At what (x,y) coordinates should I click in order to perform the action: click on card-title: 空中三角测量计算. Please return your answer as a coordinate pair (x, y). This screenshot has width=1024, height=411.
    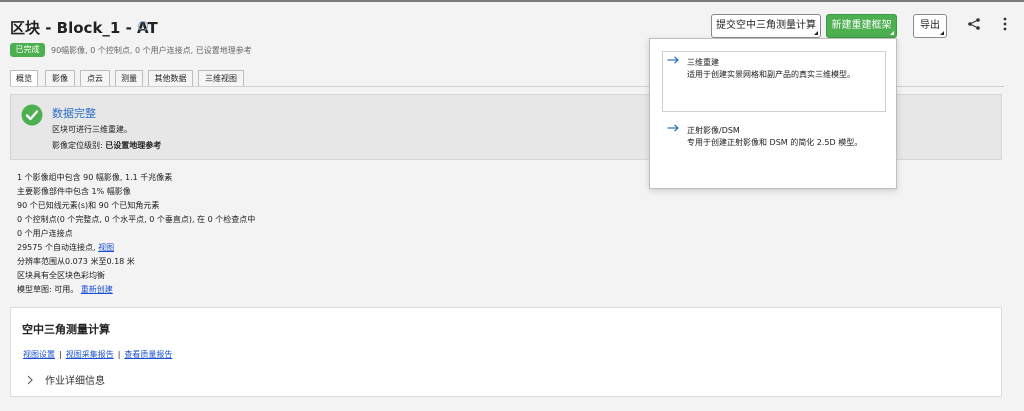
    Looking at the image, I should click on (66, 329).